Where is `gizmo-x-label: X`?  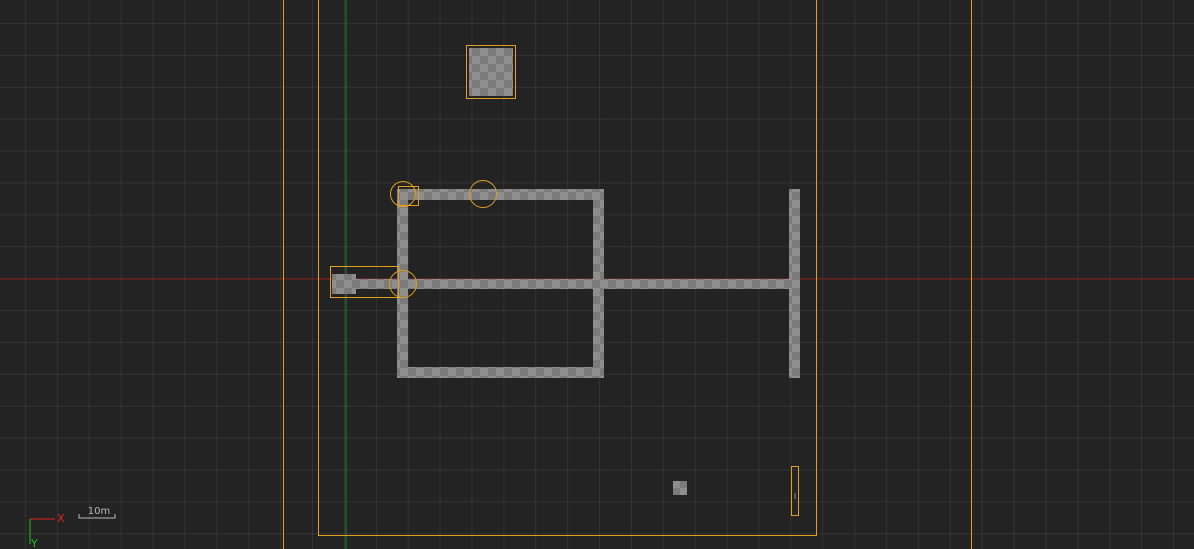
gizmo-x-label: X is located at coordinates (61, 518).